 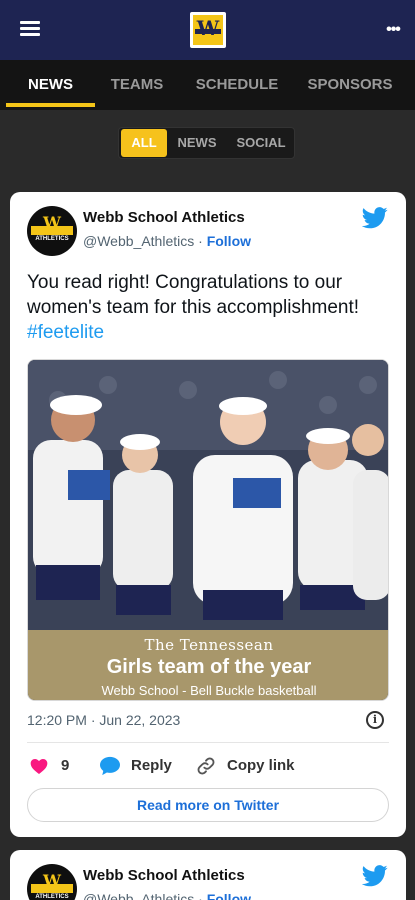 I want to click on ellipsis-icon: •••, so click(x=393, y=30).